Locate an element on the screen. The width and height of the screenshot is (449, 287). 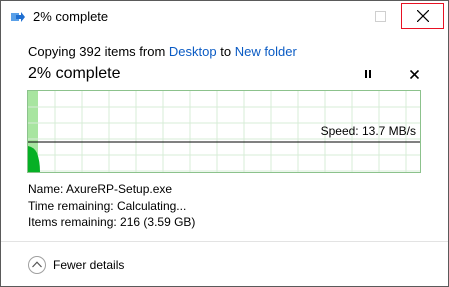
speed-area is located at coordinates (34, 159).